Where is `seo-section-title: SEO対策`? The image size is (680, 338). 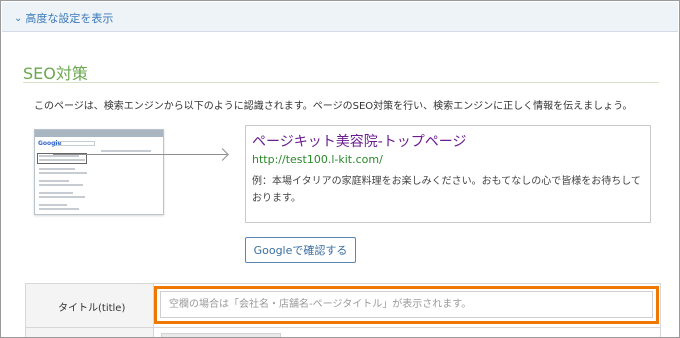 seo-section-title: SEO対策 is located at coordinates (55, 73).